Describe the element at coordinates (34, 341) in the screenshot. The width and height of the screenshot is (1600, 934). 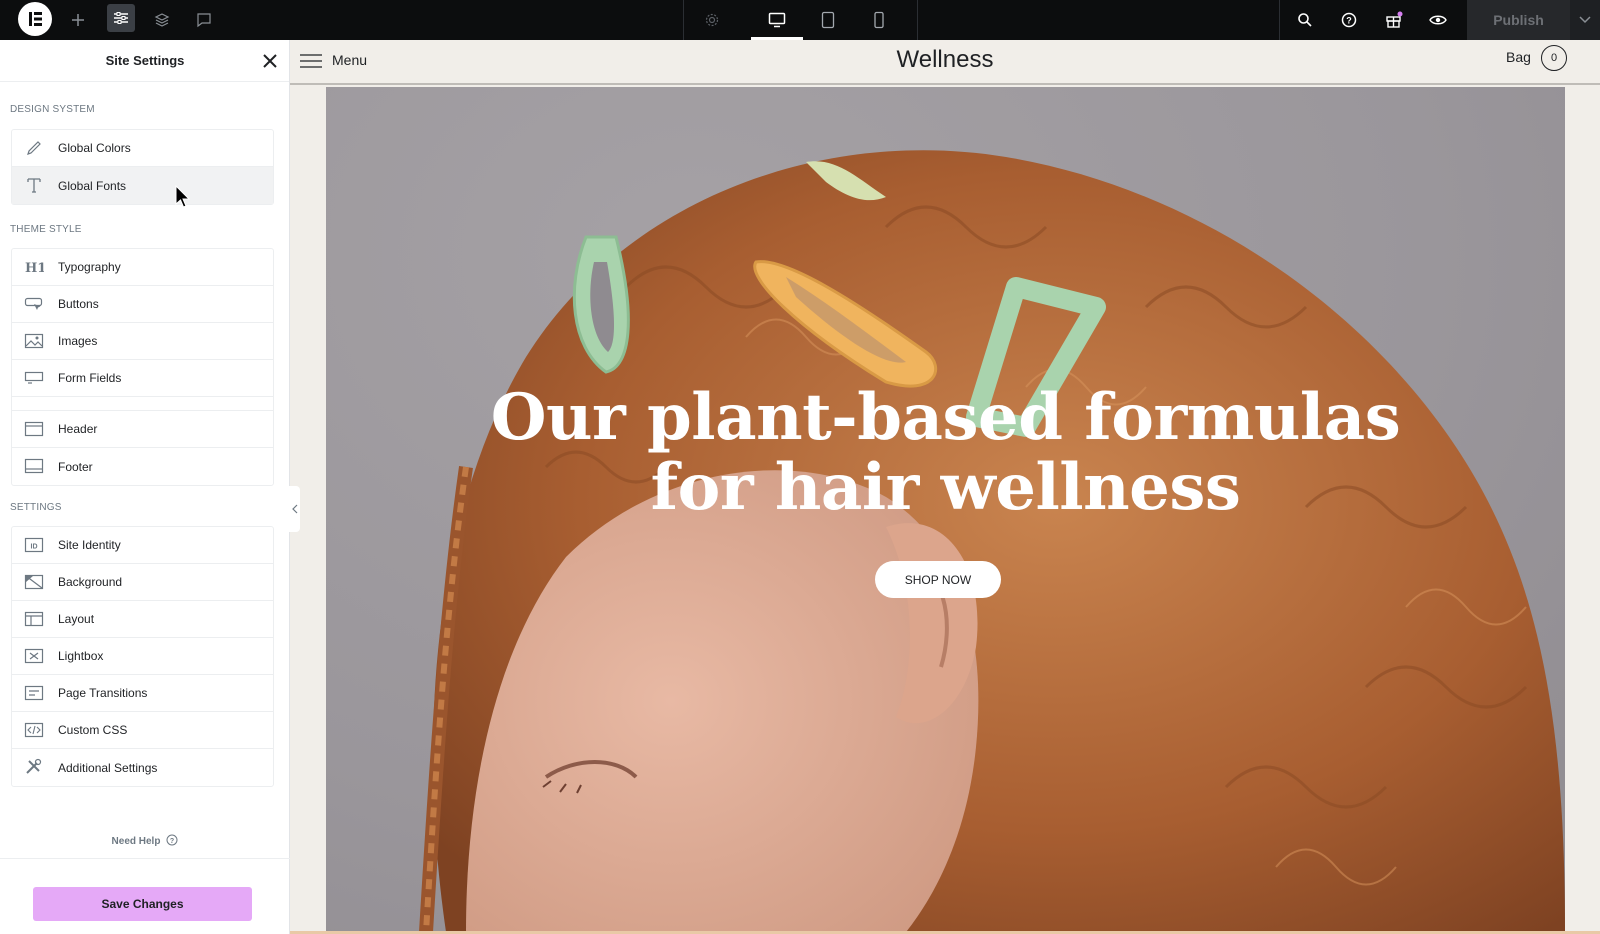
I see `image-icon` at that location.